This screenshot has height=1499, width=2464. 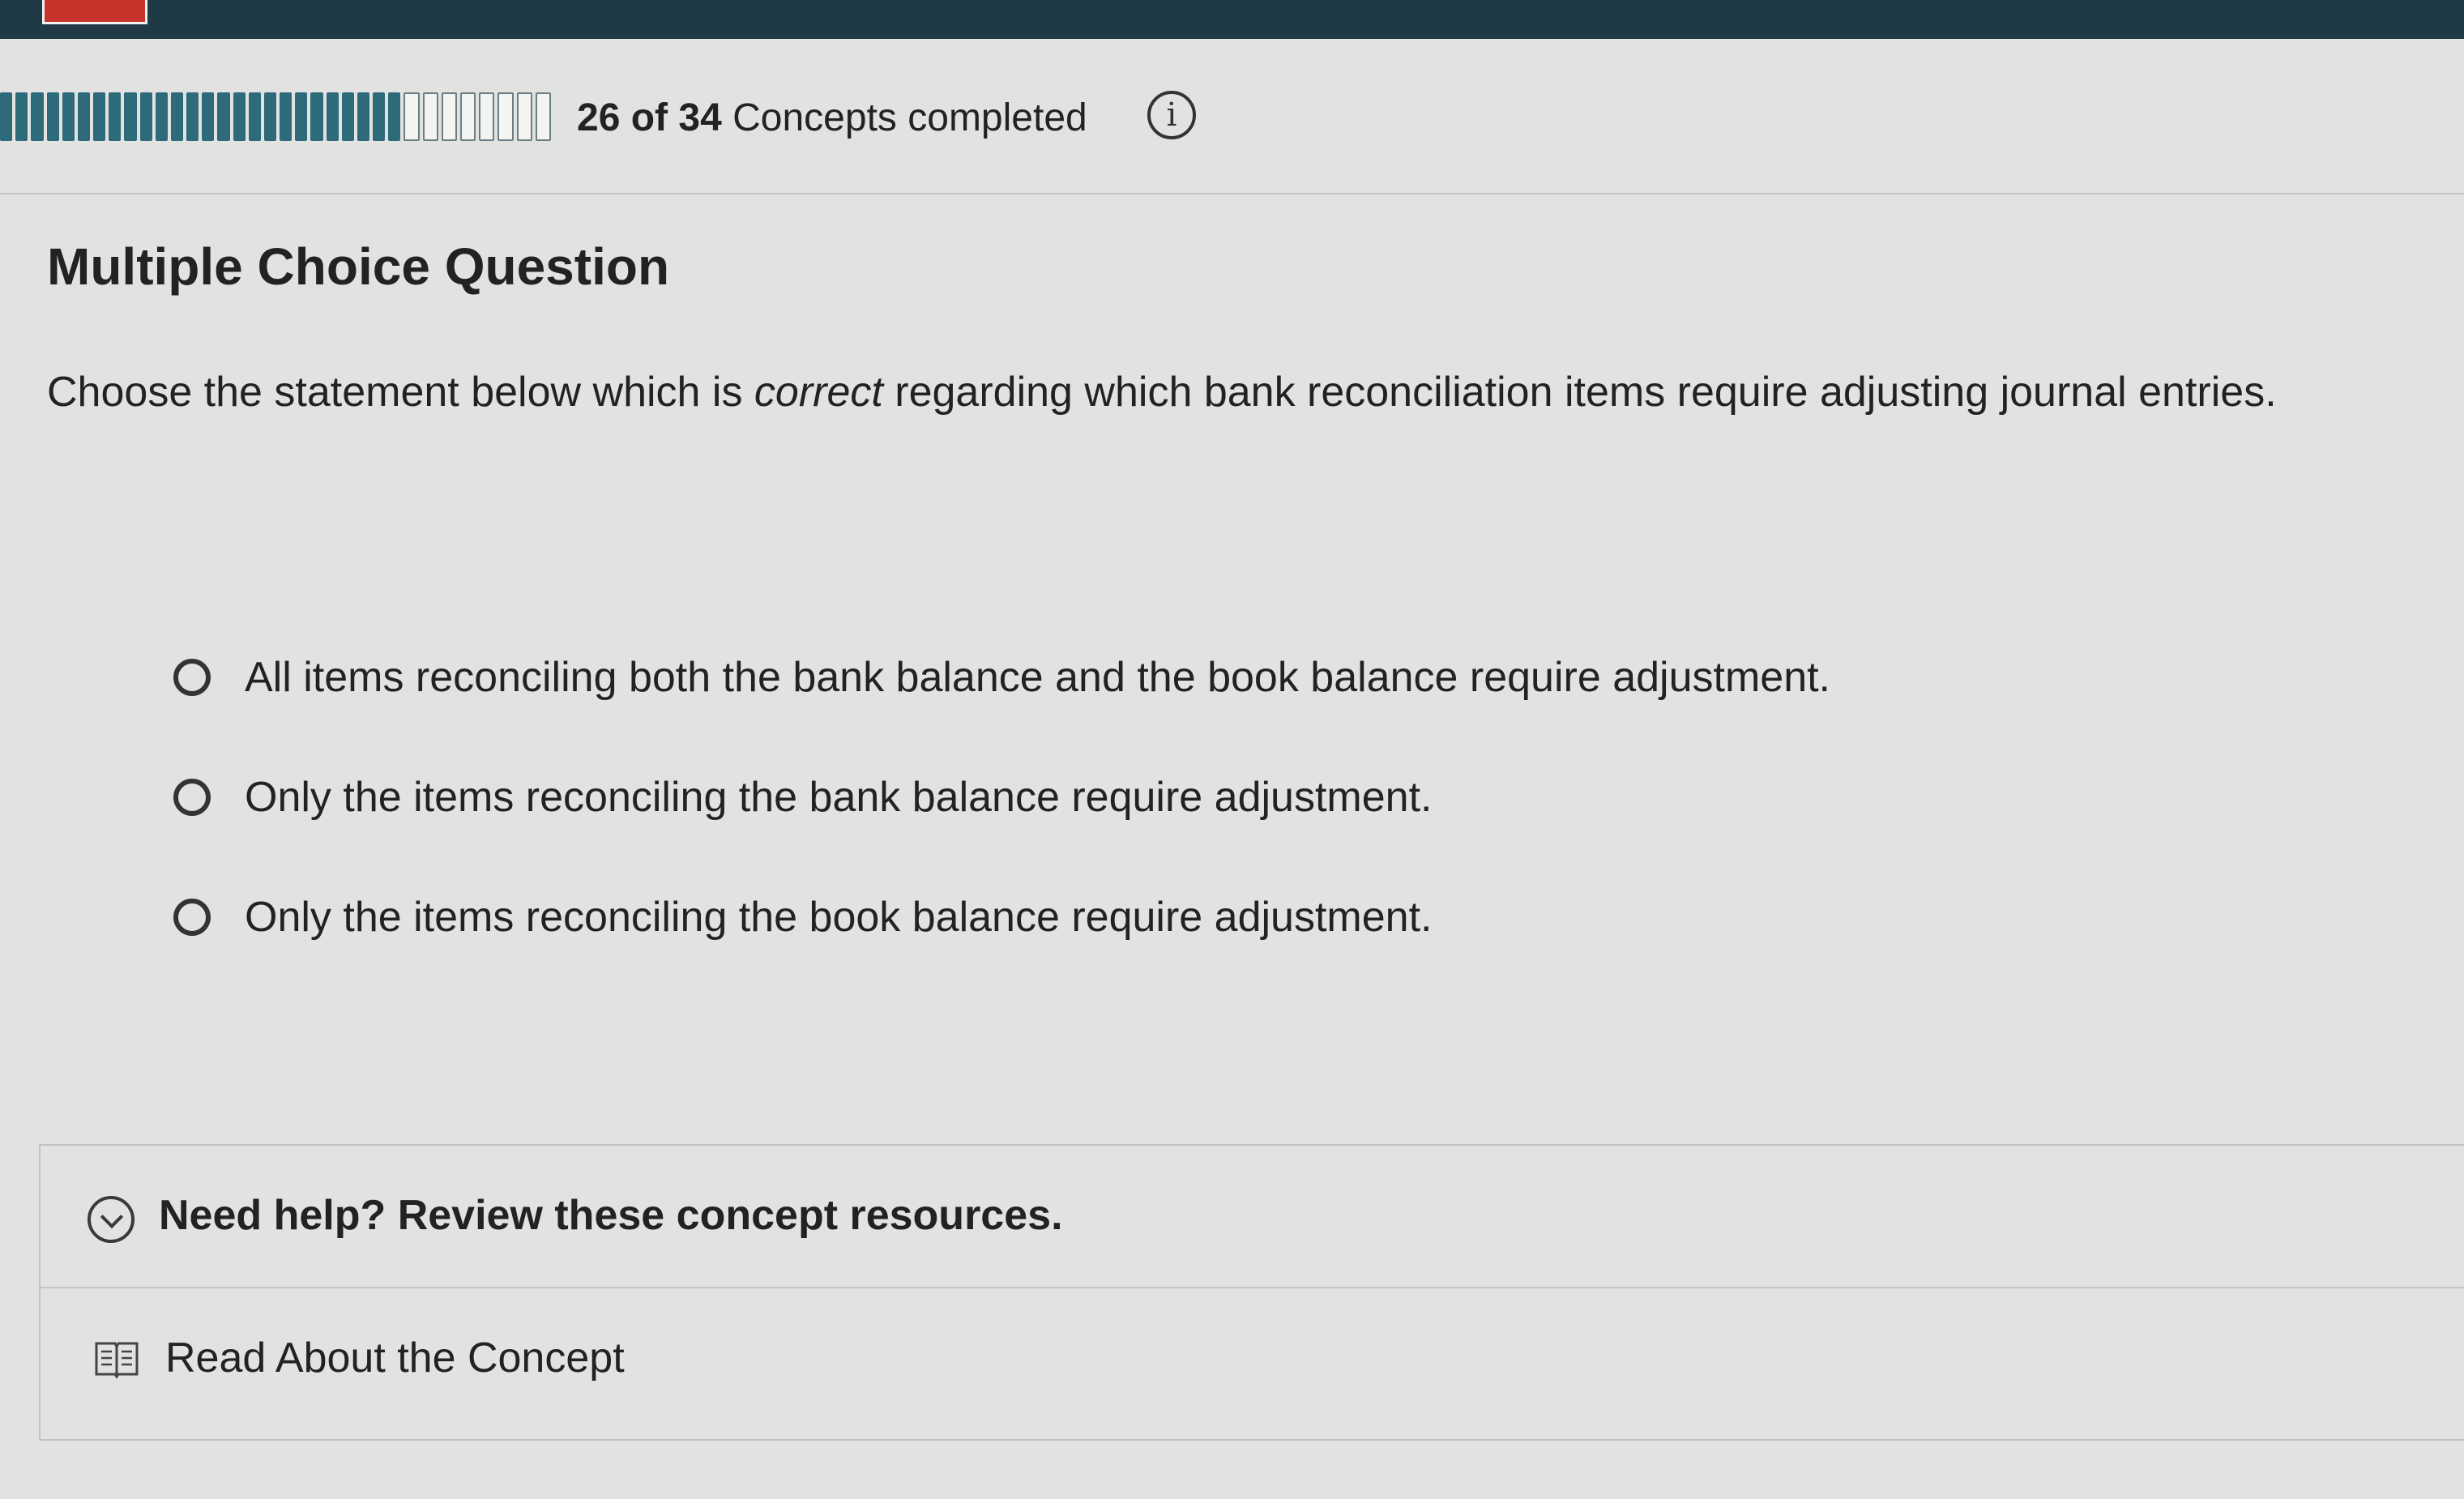 What do you see at coordinates (358, 267) in the screenshot?
I see `question-type-title: Multiple Choice Question` at bounding box center [358, 267].